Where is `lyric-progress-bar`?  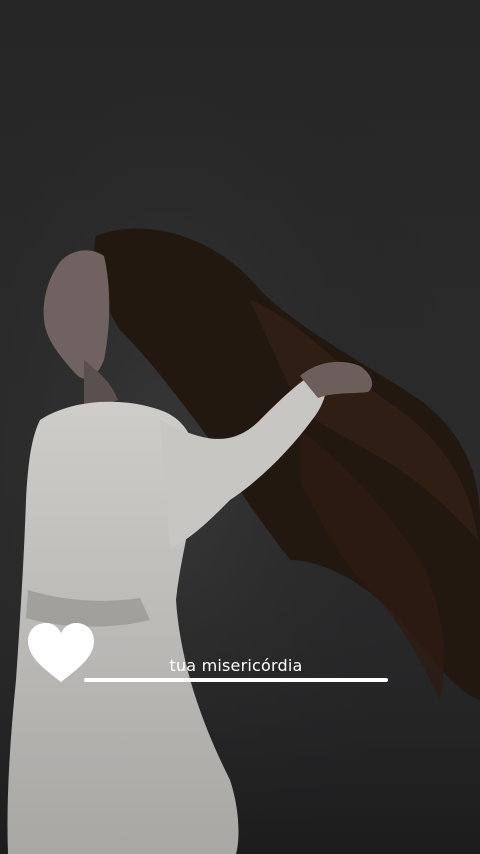 lyric-progress-bar is located at coordinates (236, 680).